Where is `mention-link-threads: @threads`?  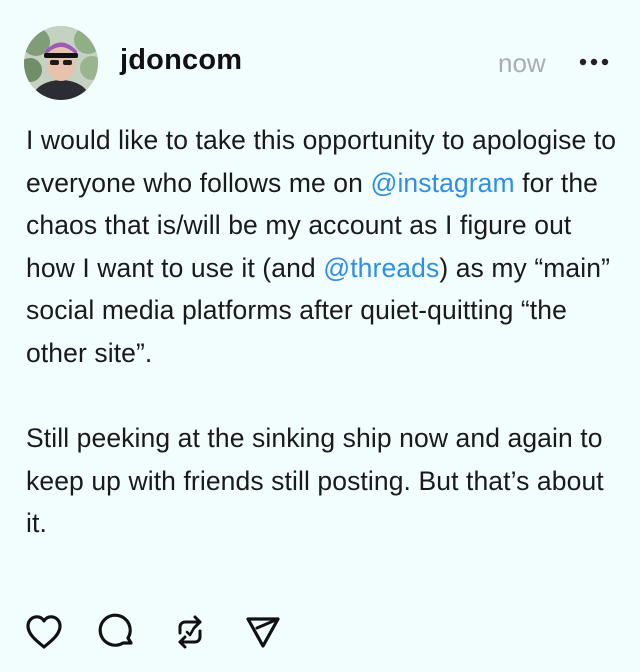
mention-link-threads: @threads is located at coordinates (381, 268).